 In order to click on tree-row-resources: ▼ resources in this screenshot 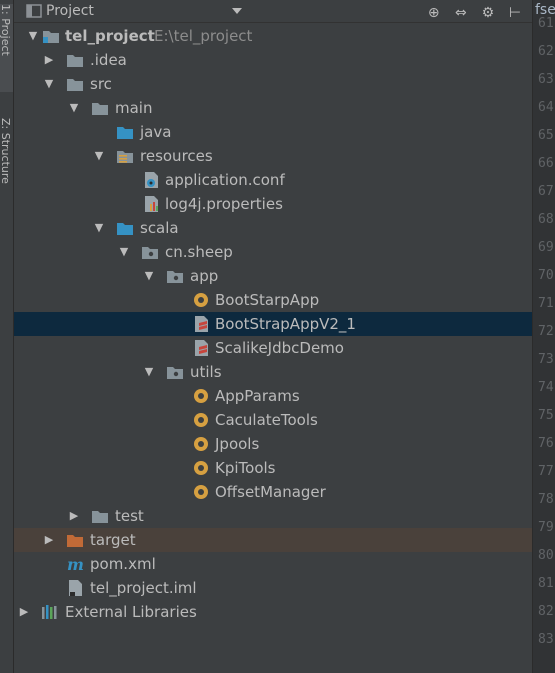, I will do `click(273, 156)`.